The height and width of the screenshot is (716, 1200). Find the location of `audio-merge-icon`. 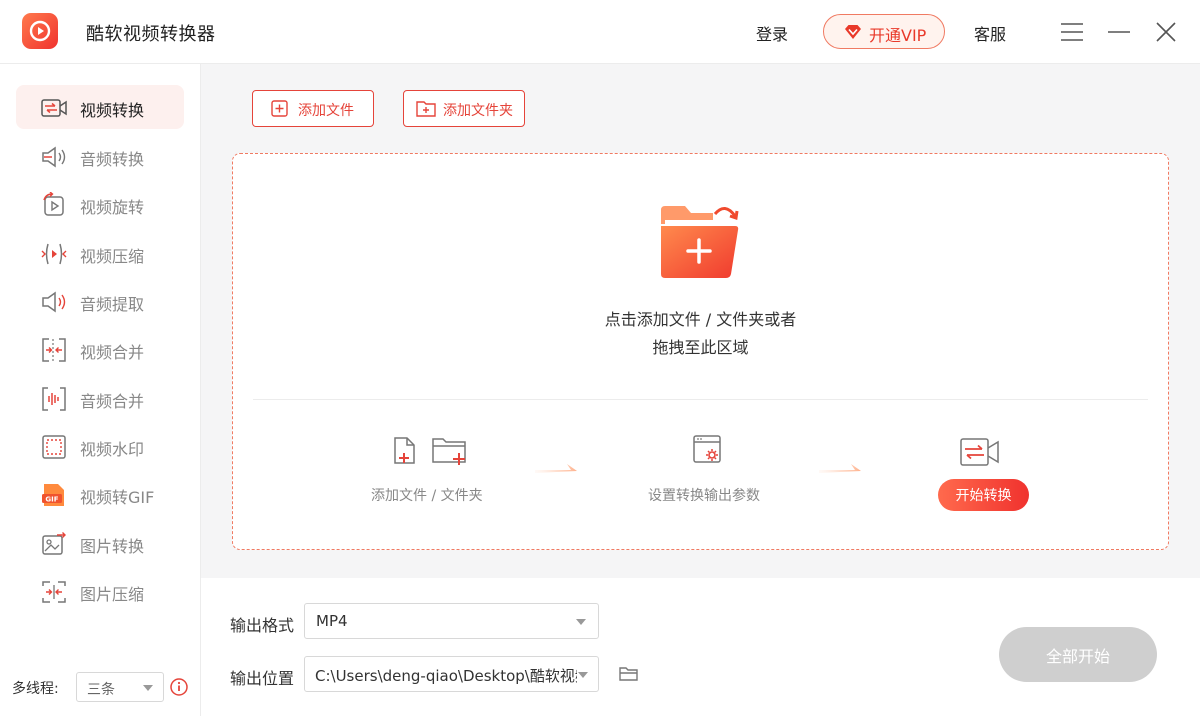

audio-merge-icon is located at coordinates (54, 399).